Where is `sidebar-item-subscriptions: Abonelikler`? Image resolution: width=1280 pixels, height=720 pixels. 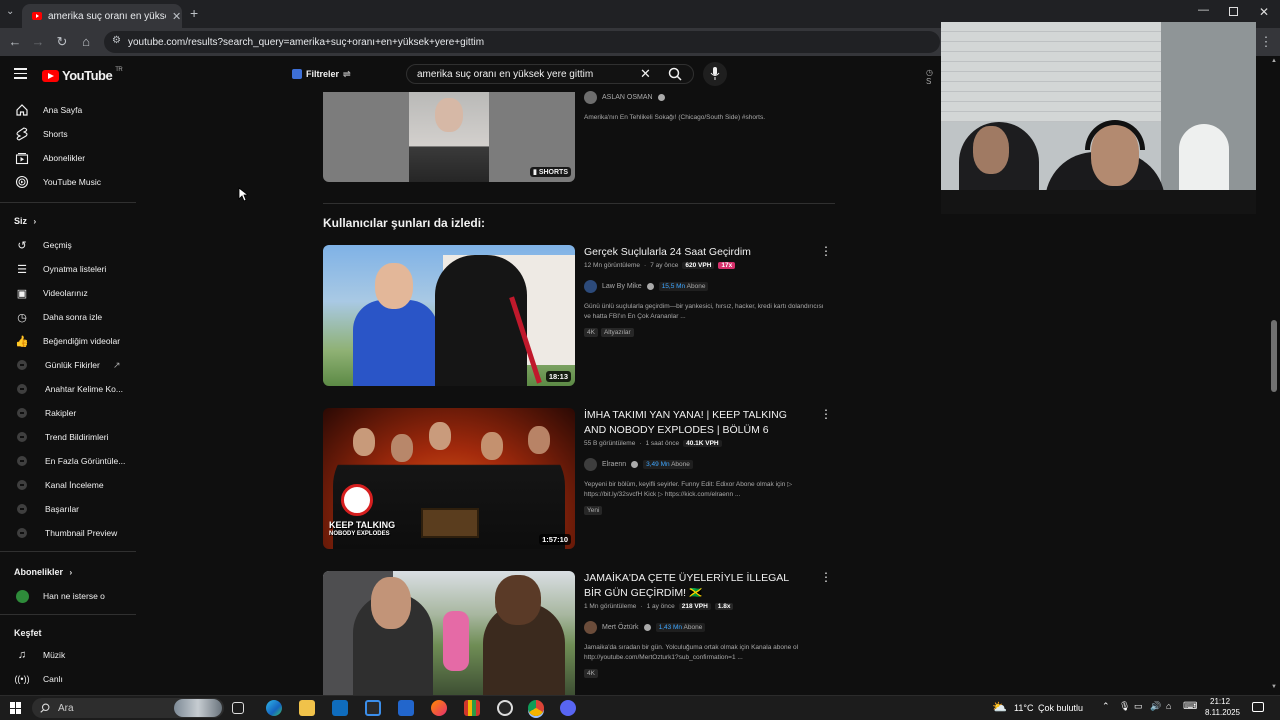 sidebar-item-subscriptions: Abonelikler is located at coordinates (69, 158).